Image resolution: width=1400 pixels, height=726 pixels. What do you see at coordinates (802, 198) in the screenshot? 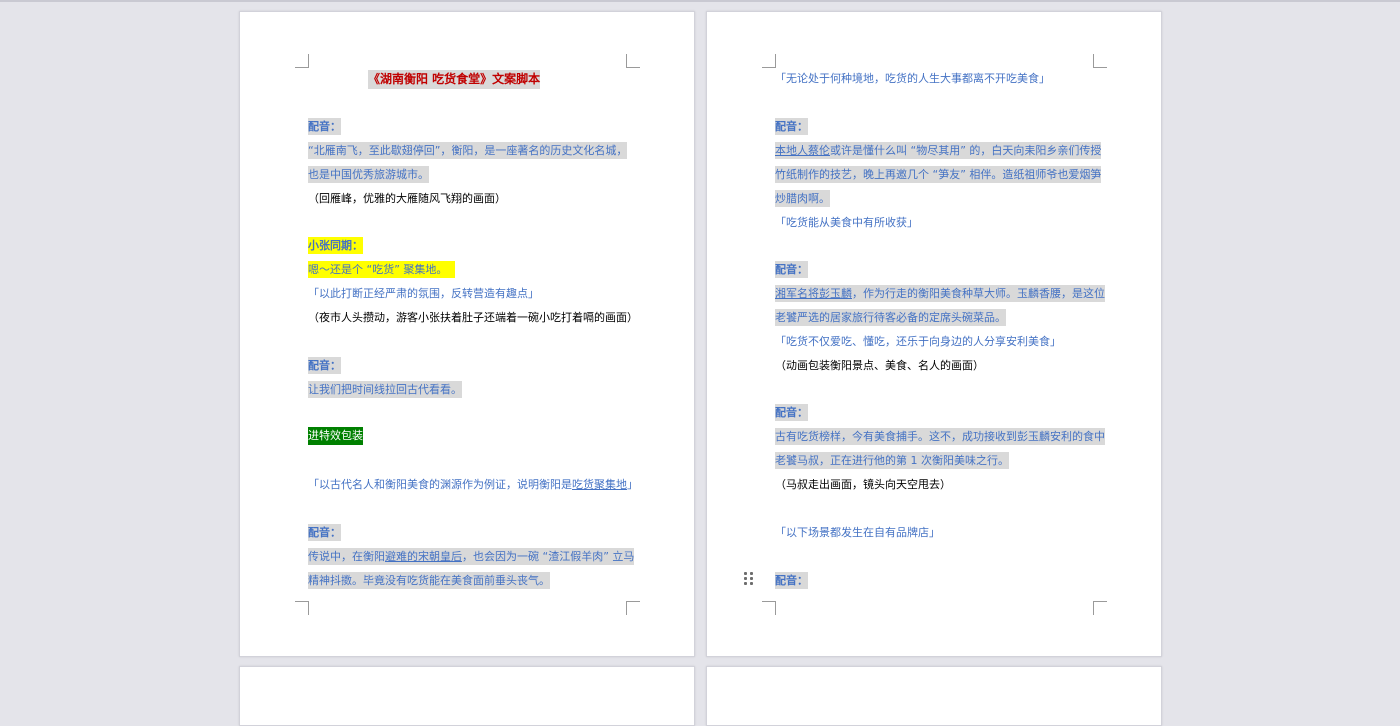
I see `script-line: 炒腊肉啊。` at bounding box center [802, 198].